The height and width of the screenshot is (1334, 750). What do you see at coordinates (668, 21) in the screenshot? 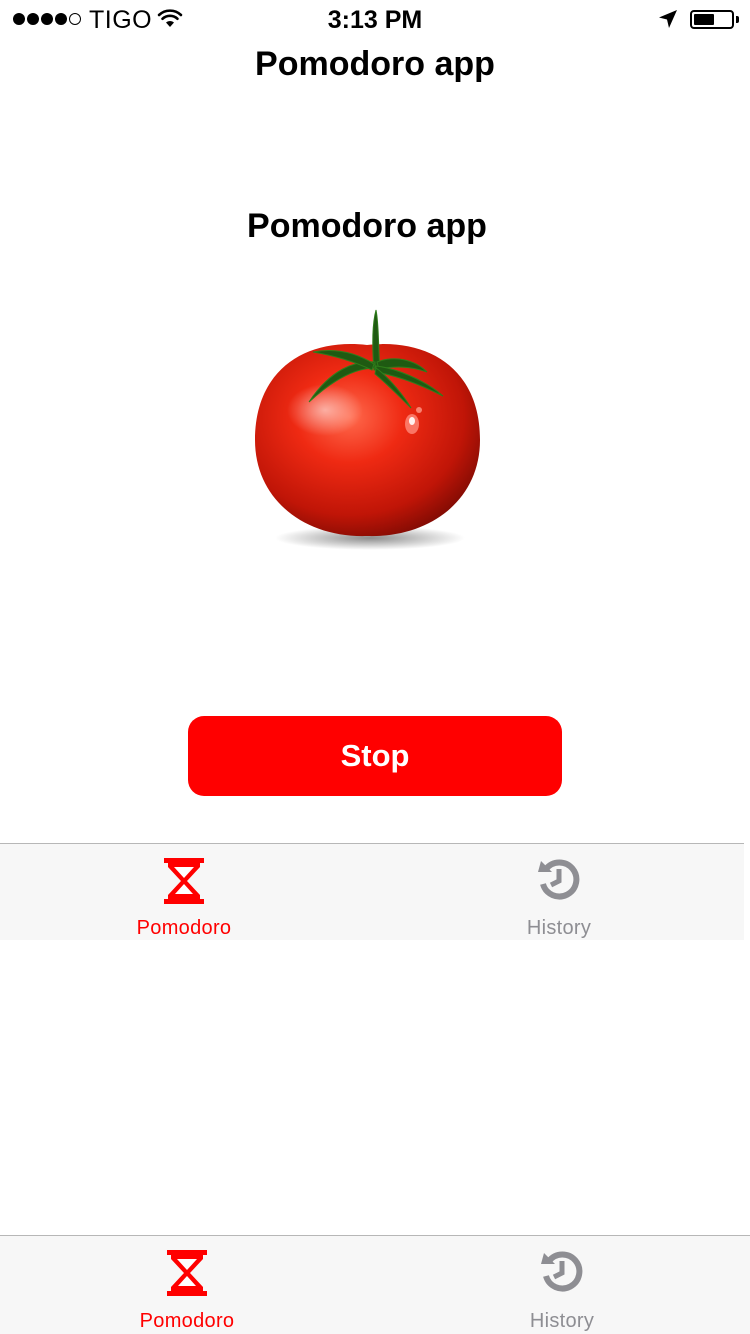
I see `location-arrow-icon` at bounding box center [668, 21].